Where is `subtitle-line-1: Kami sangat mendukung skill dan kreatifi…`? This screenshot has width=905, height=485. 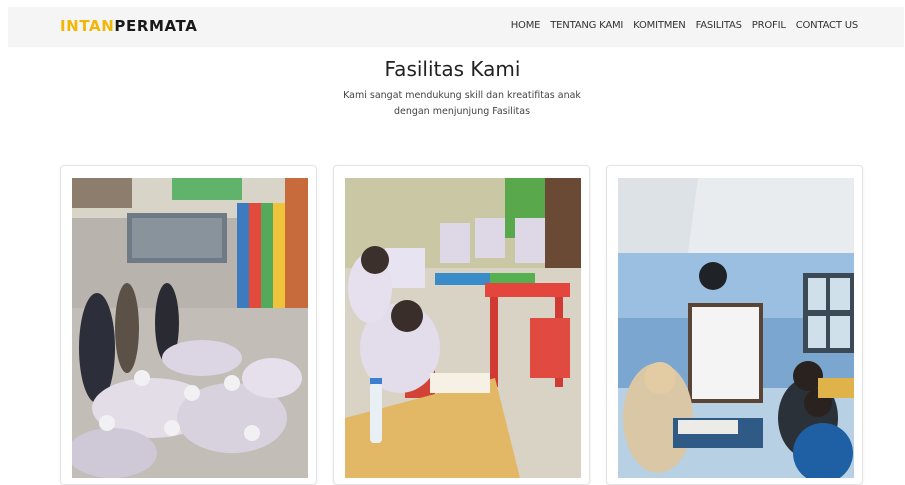
subtitle-line-1: Kami sangat mendukung skill dan kreatifi… is located at coordinates (462, 95).